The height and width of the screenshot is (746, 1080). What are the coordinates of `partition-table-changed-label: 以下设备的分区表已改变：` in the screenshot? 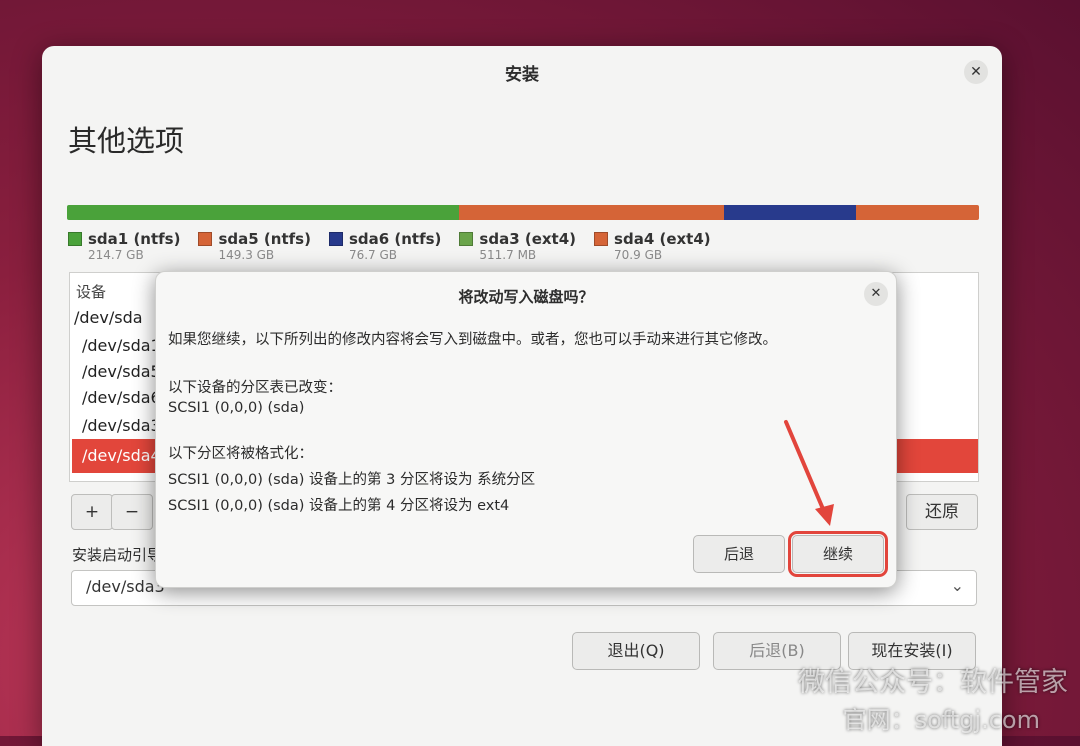 It's located at (255, 388).